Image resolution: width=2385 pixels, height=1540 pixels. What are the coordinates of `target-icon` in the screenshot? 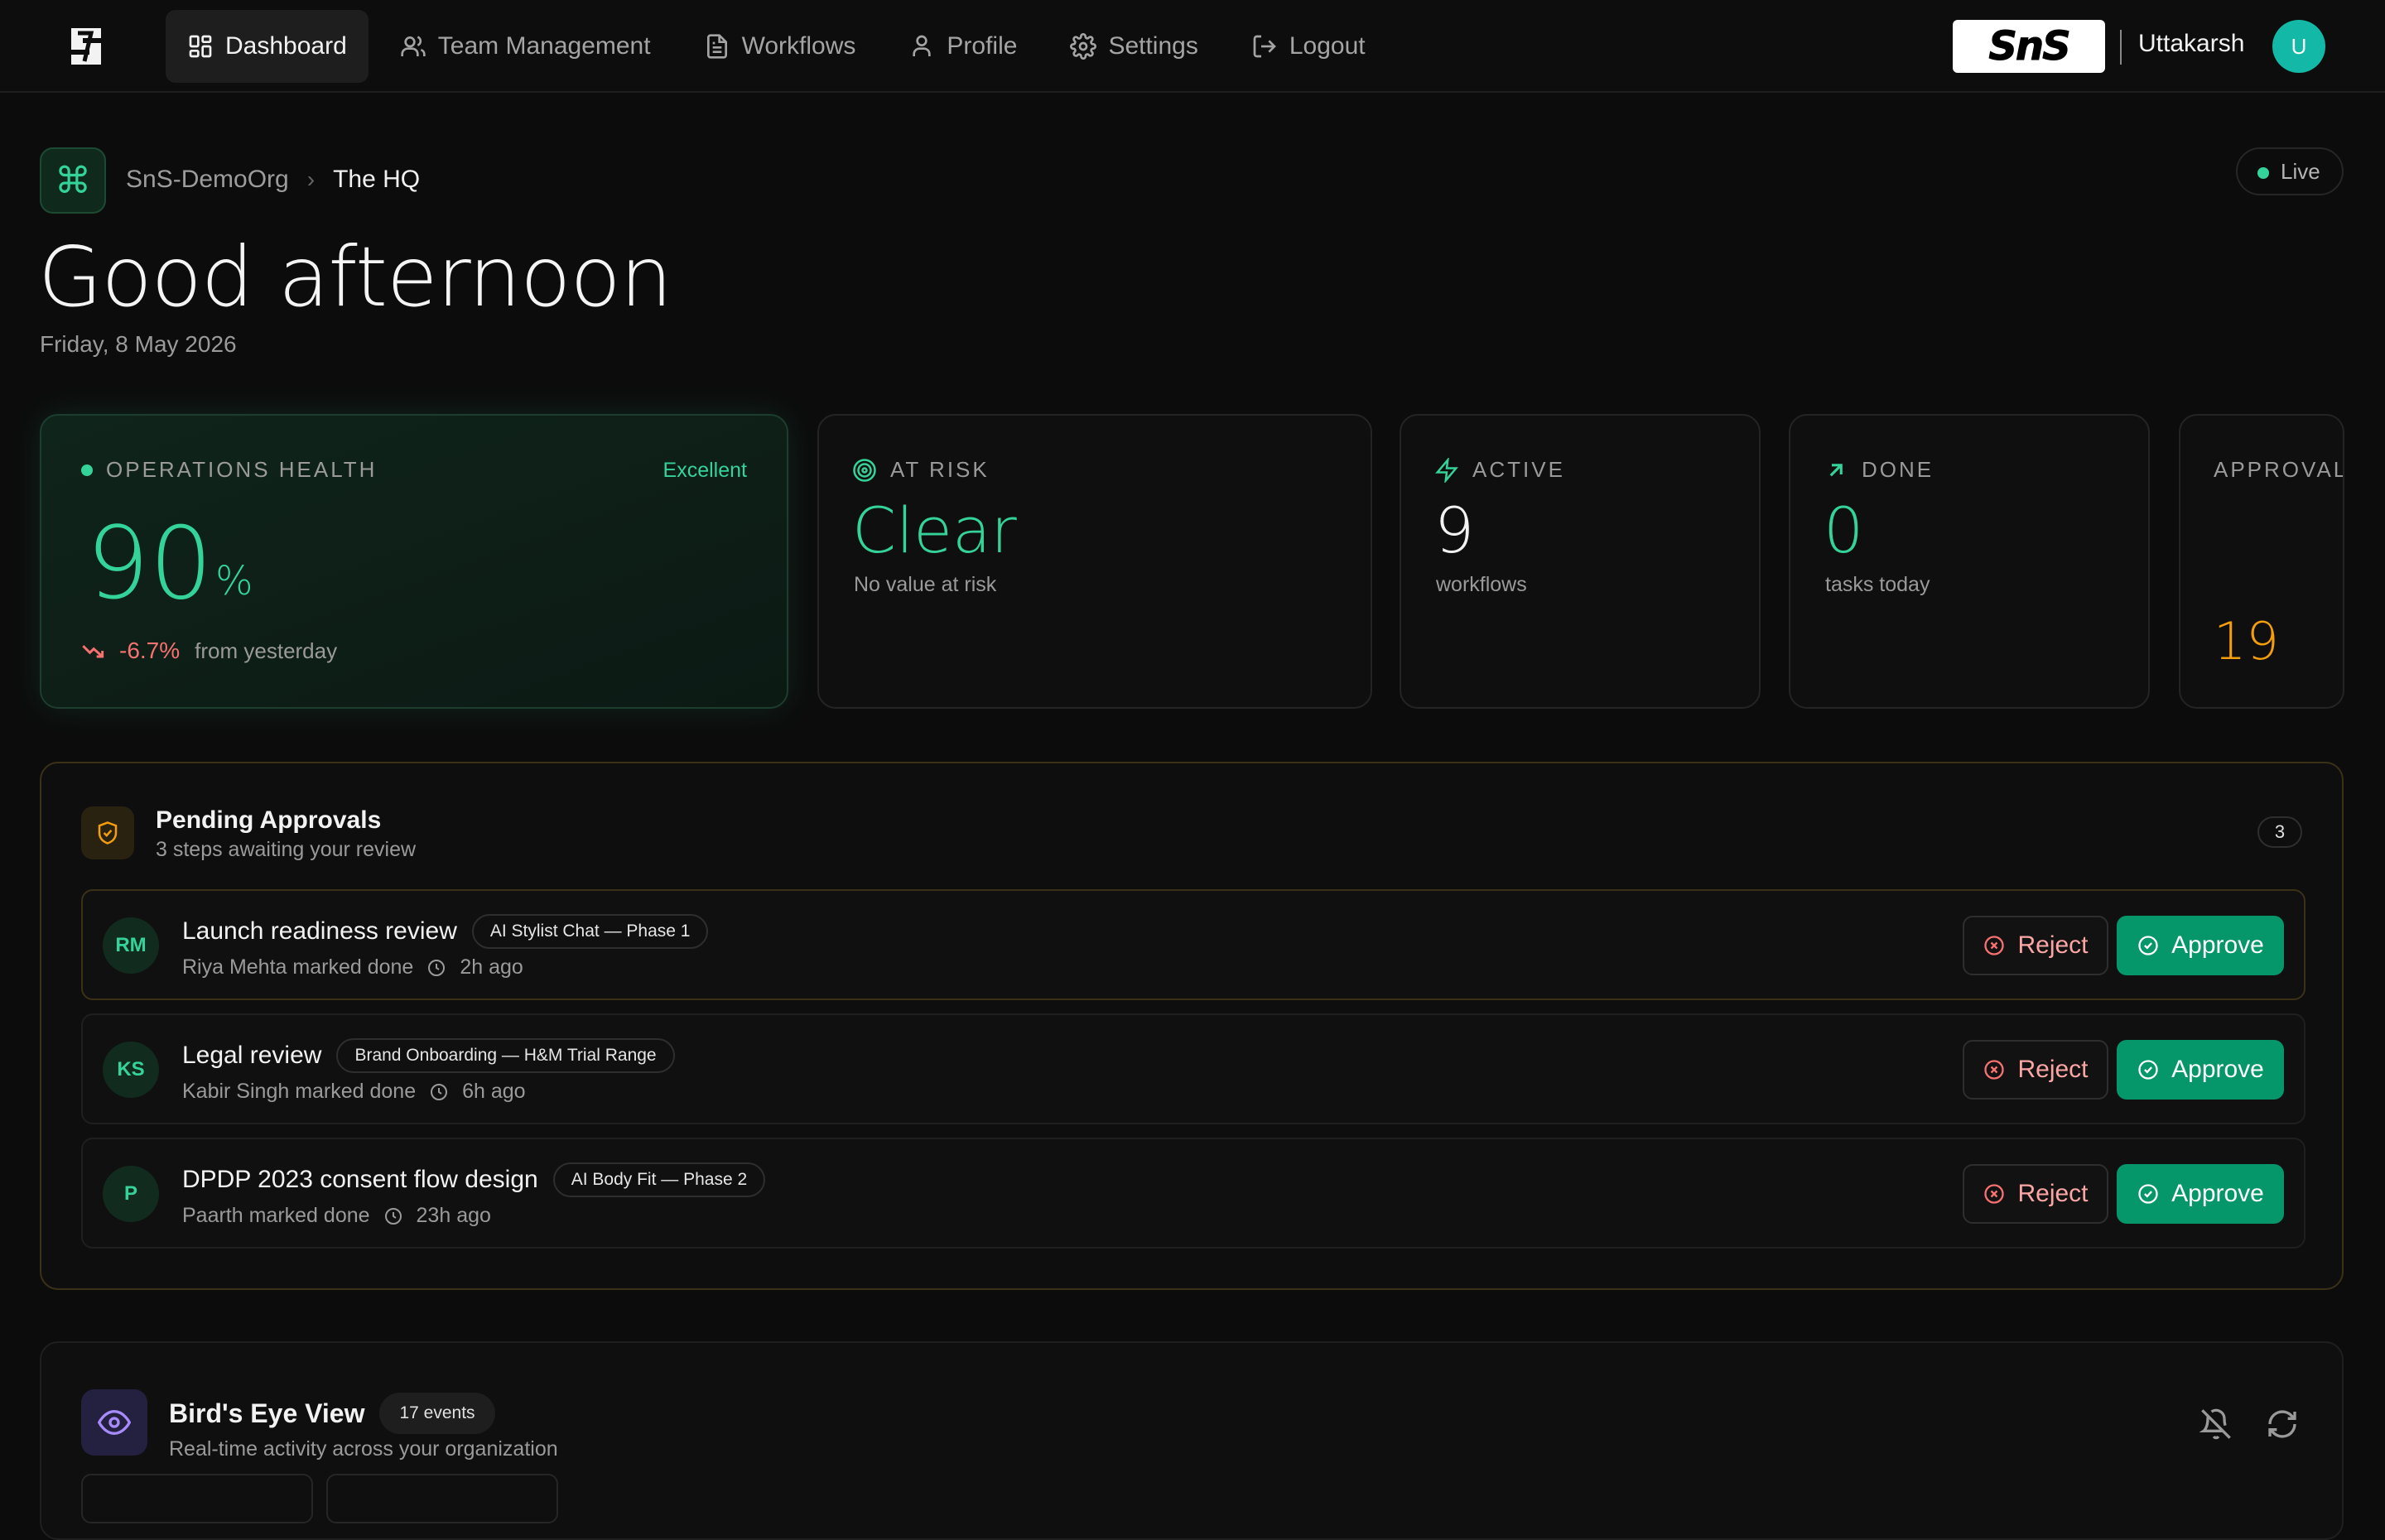 It's located at (864, 470).